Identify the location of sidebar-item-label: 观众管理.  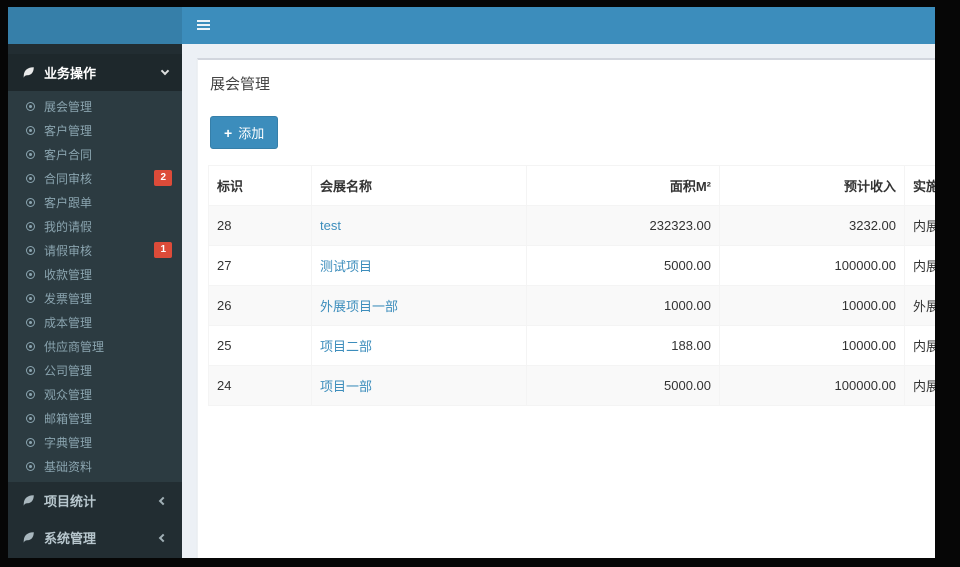
(68, 394).